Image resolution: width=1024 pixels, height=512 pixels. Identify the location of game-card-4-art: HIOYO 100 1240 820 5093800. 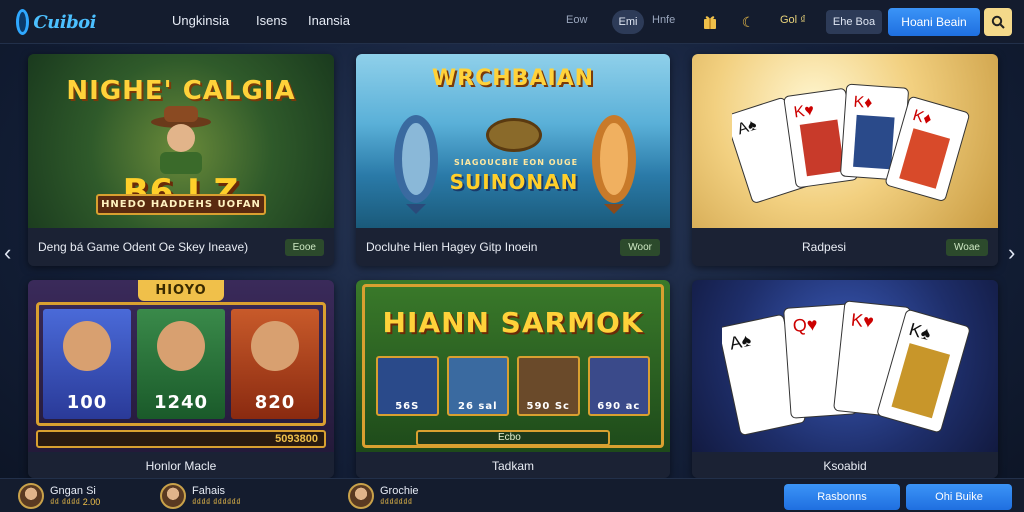
(181, 366).